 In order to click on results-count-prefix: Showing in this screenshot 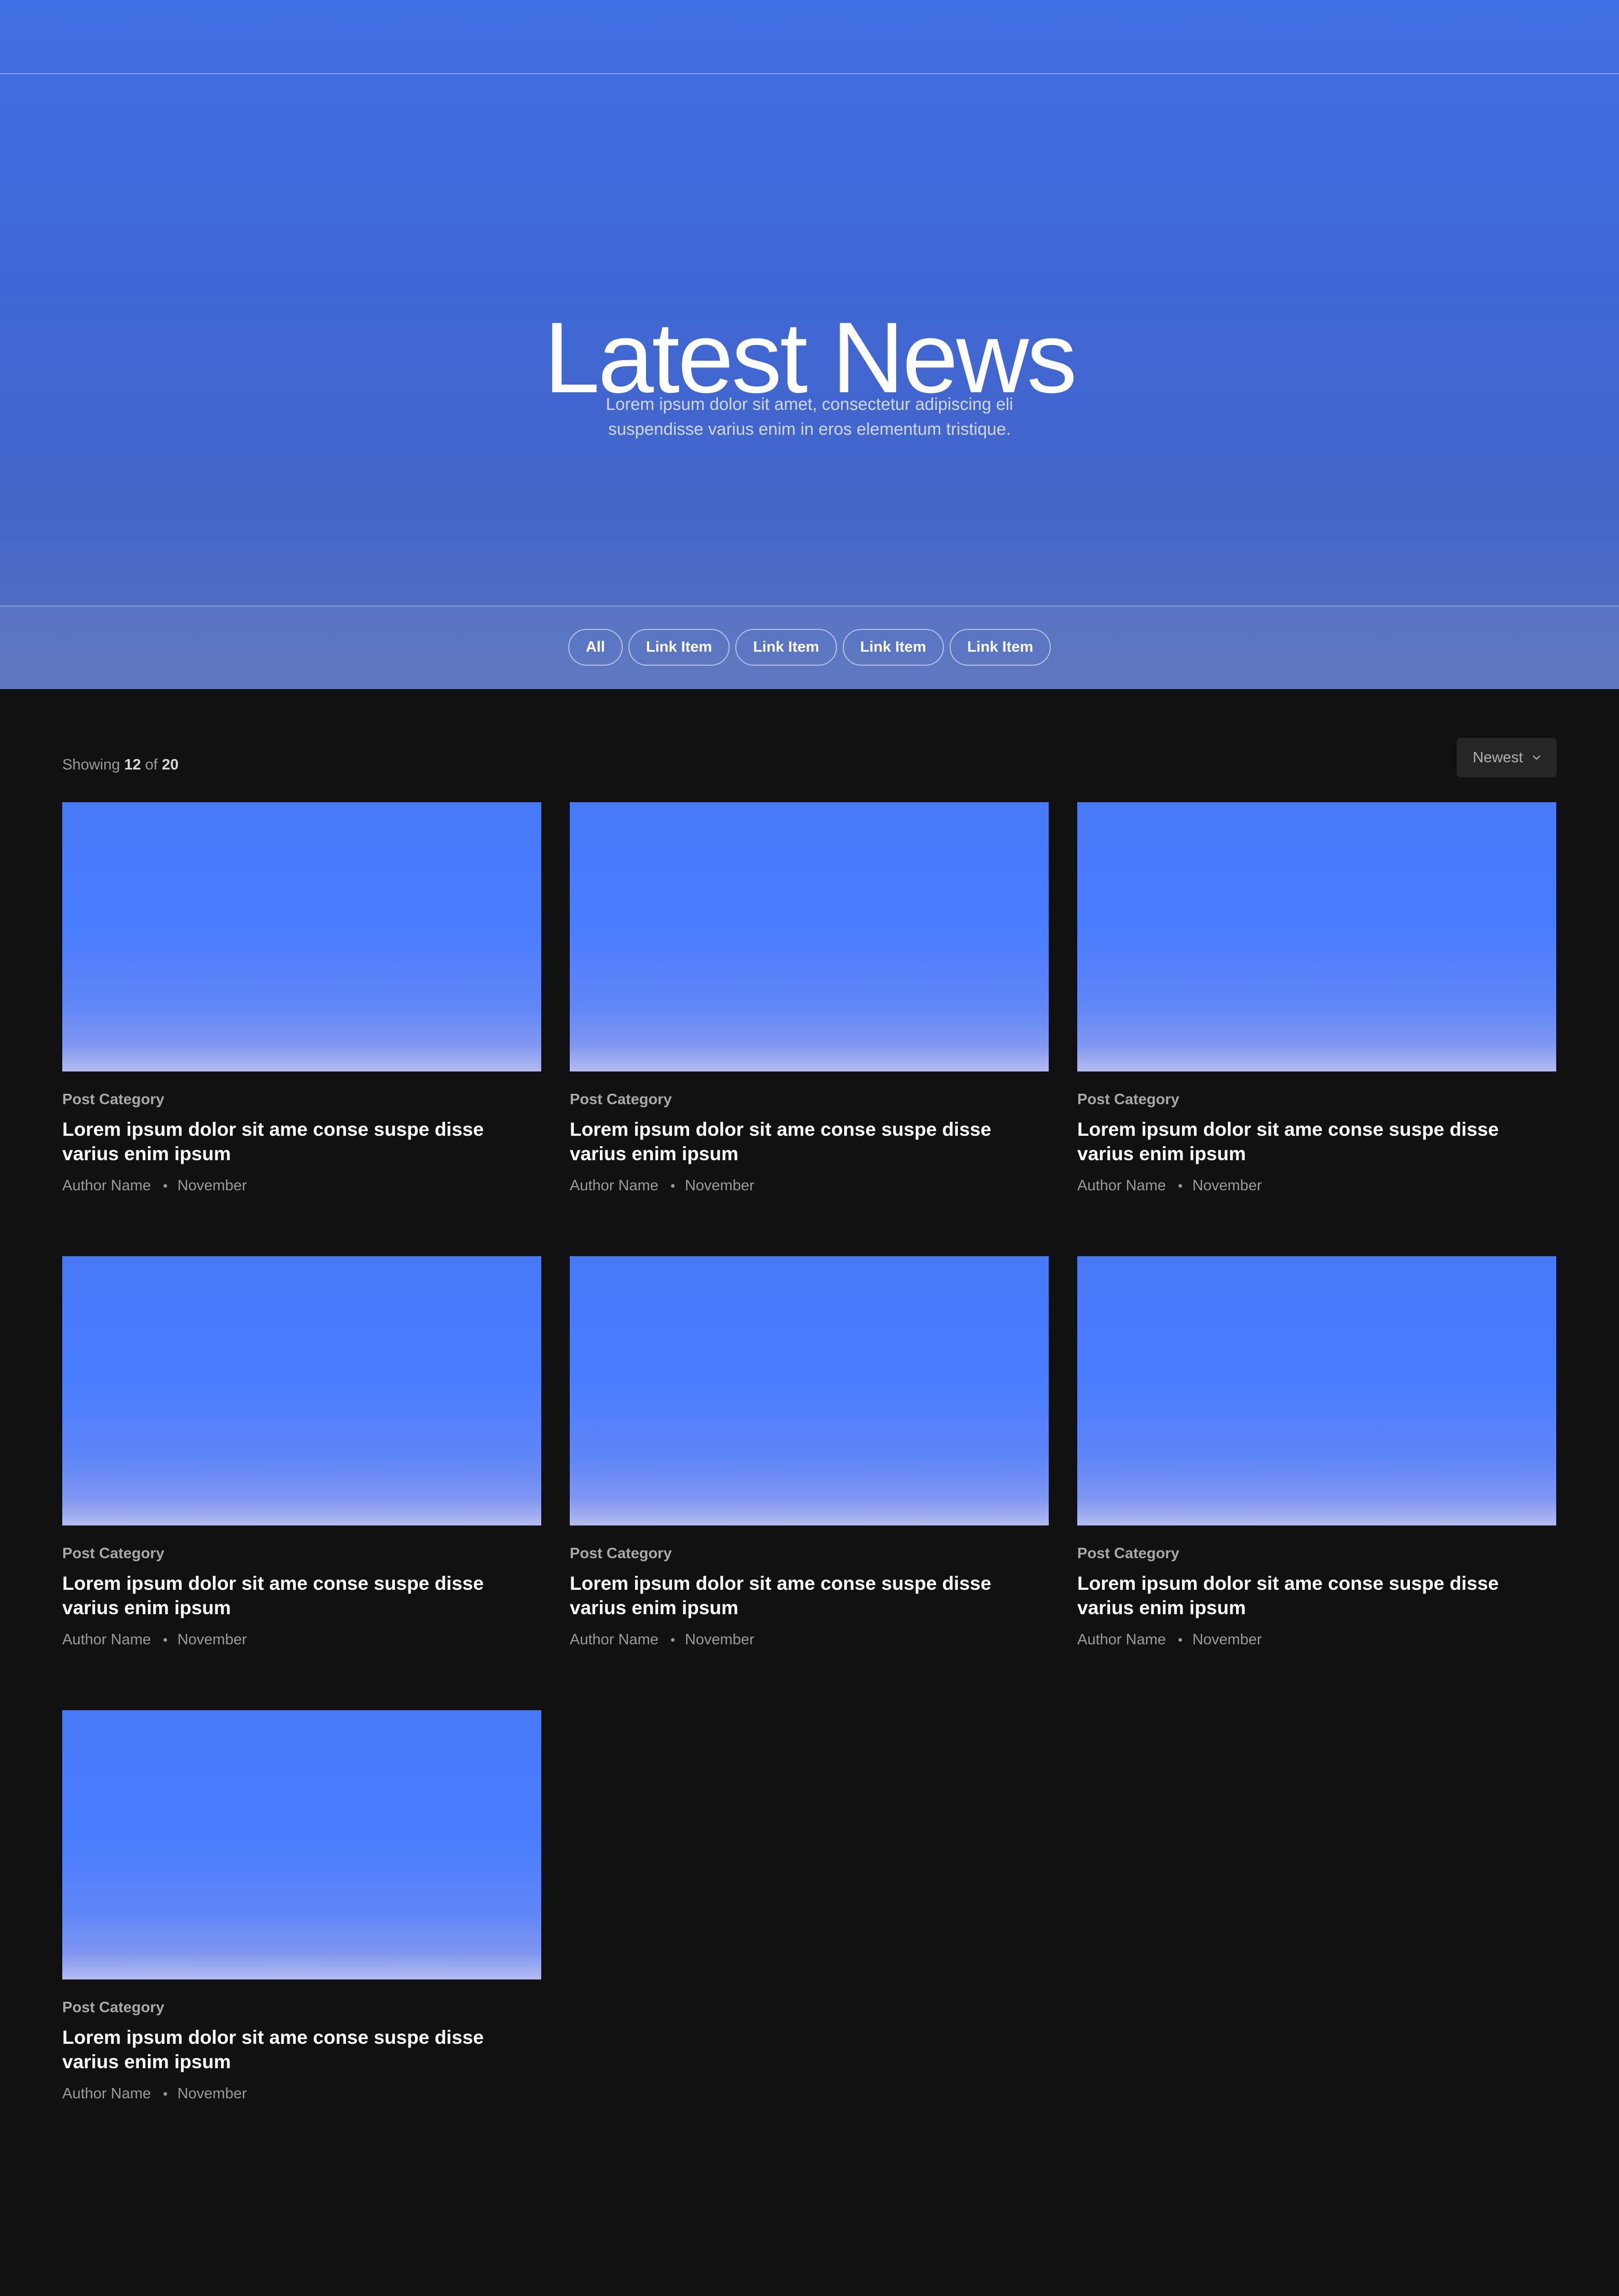, I will do `click(91, 765)`.